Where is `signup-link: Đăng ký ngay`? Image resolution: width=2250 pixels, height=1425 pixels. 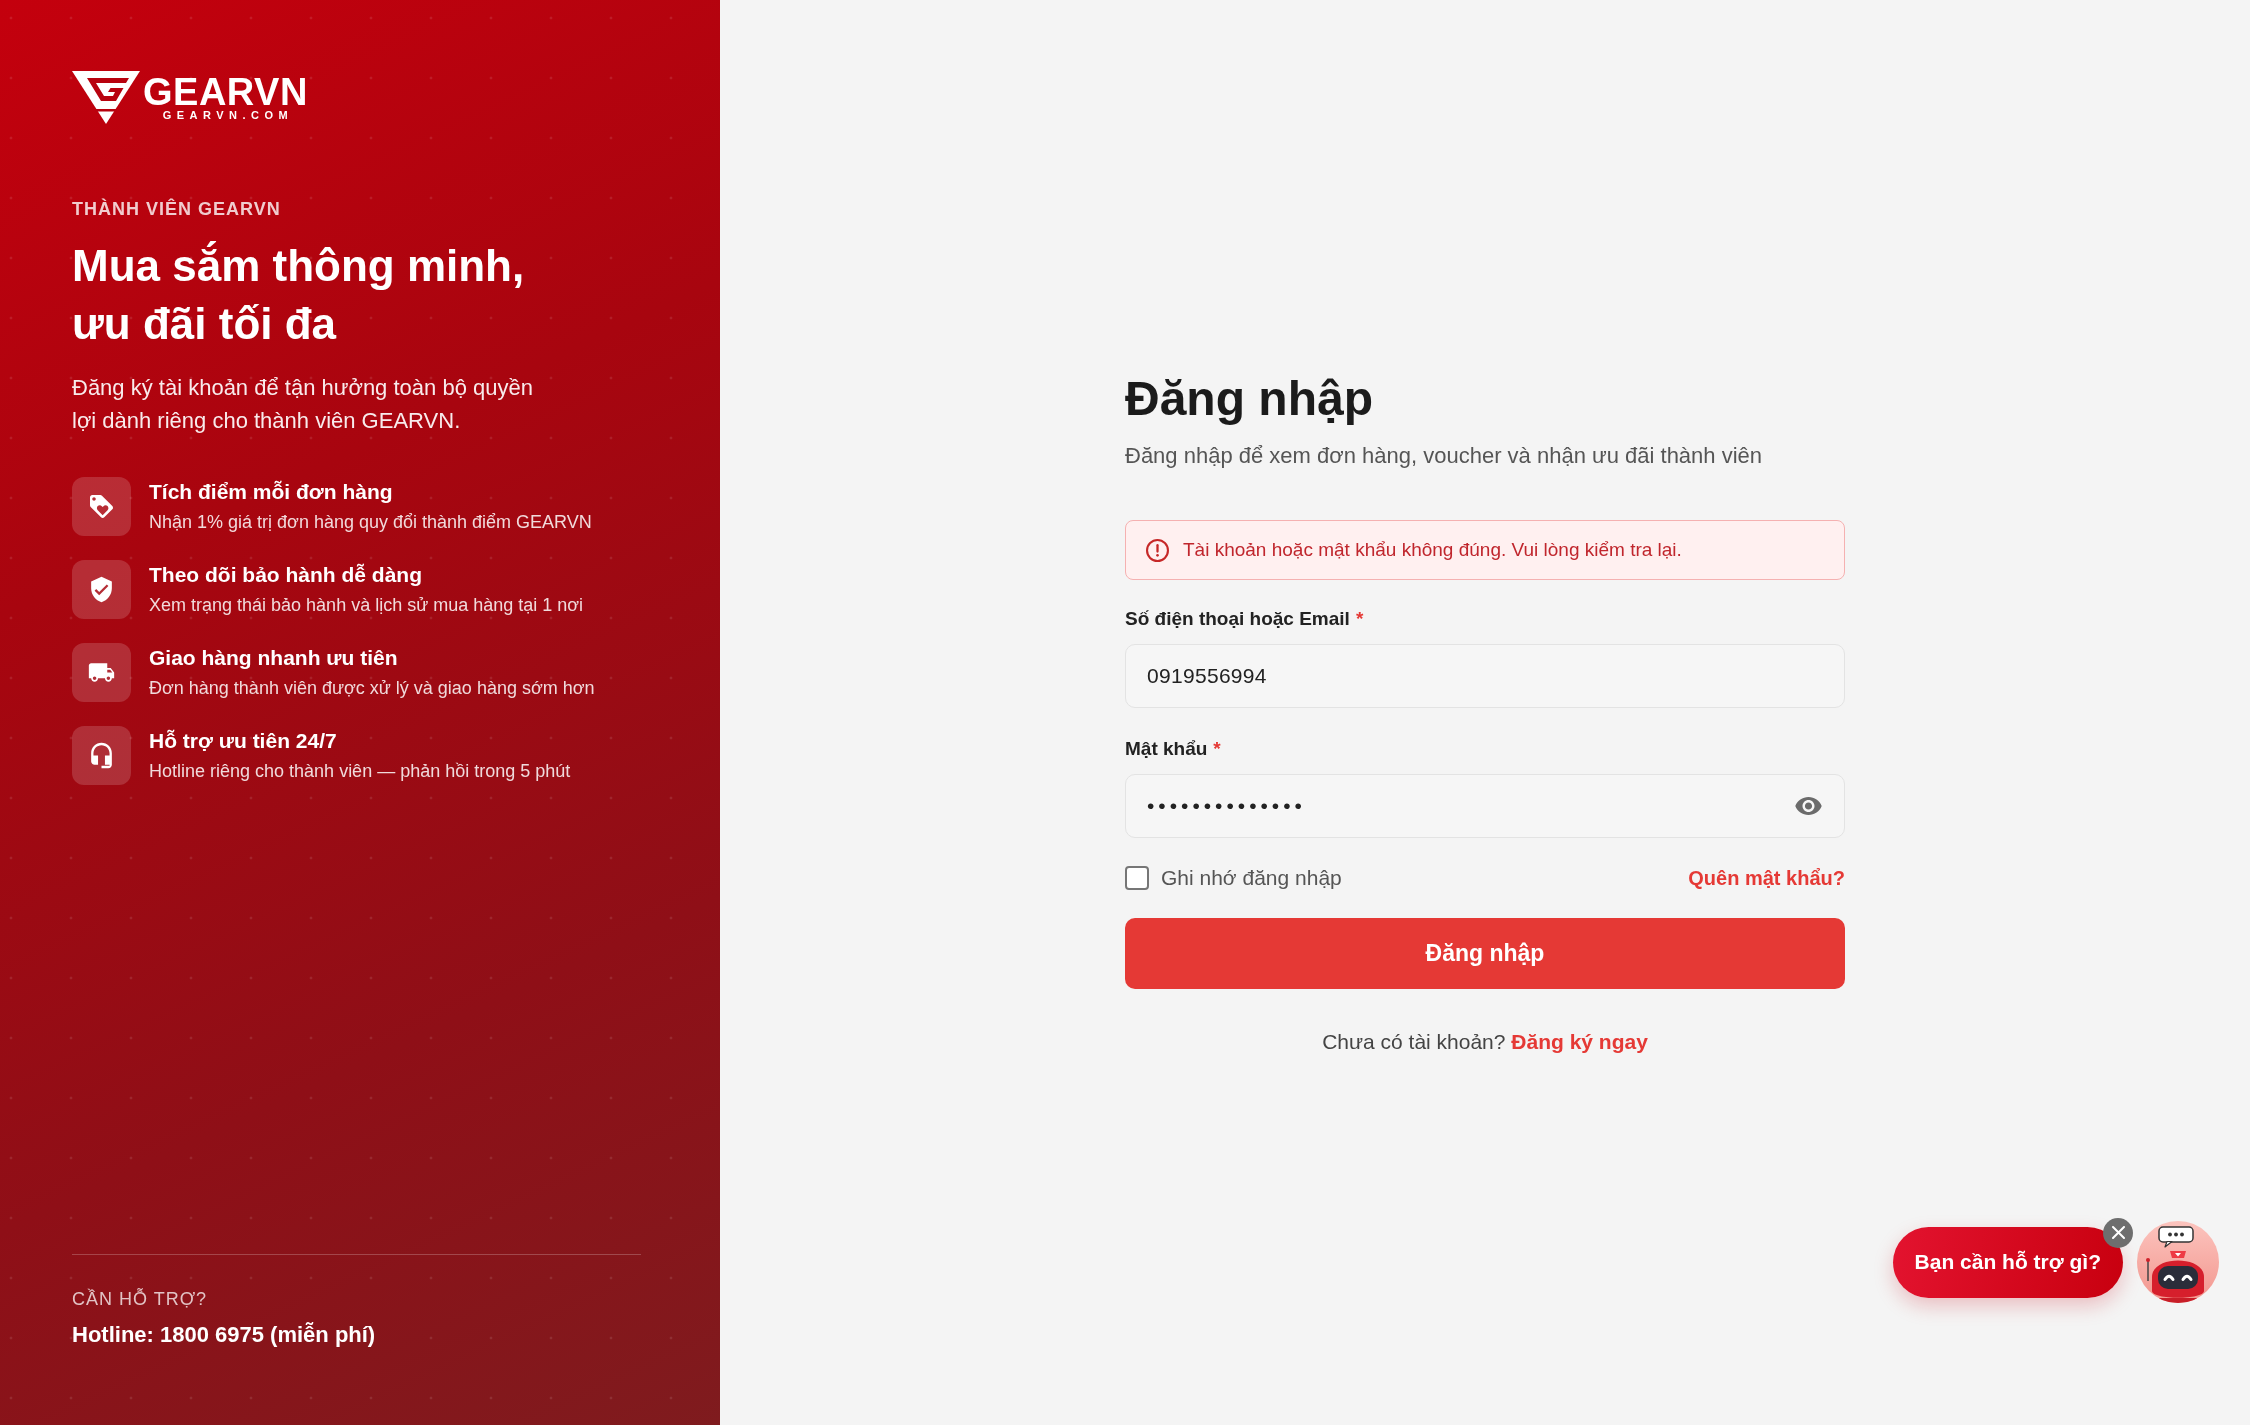 signup-link: Đăng ký ngay is located at coordinates (1579, 1041).